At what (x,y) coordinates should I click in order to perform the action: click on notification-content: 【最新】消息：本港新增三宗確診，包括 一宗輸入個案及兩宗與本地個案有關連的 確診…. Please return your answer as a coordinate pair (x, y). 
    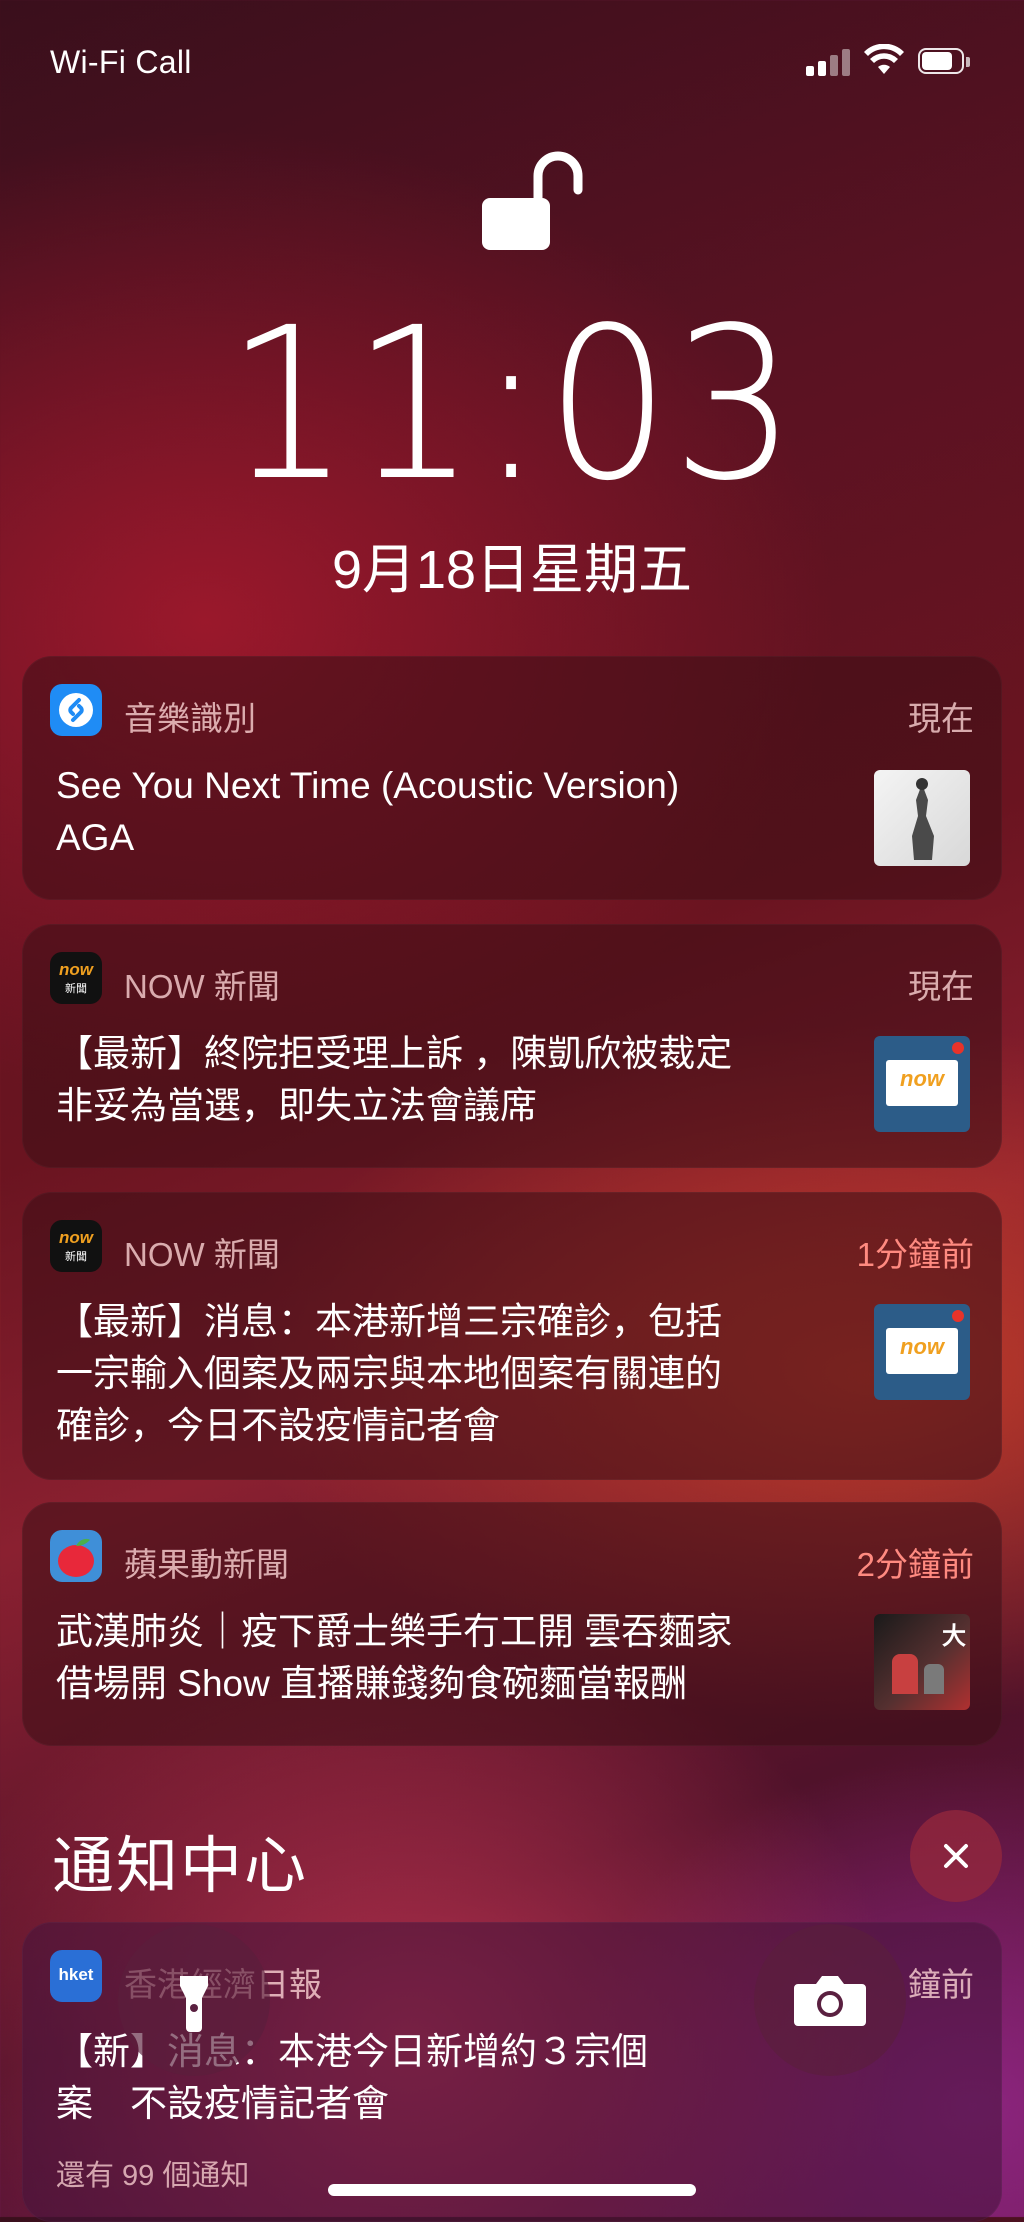
    Looking at the image, I should click on (454, 1374).